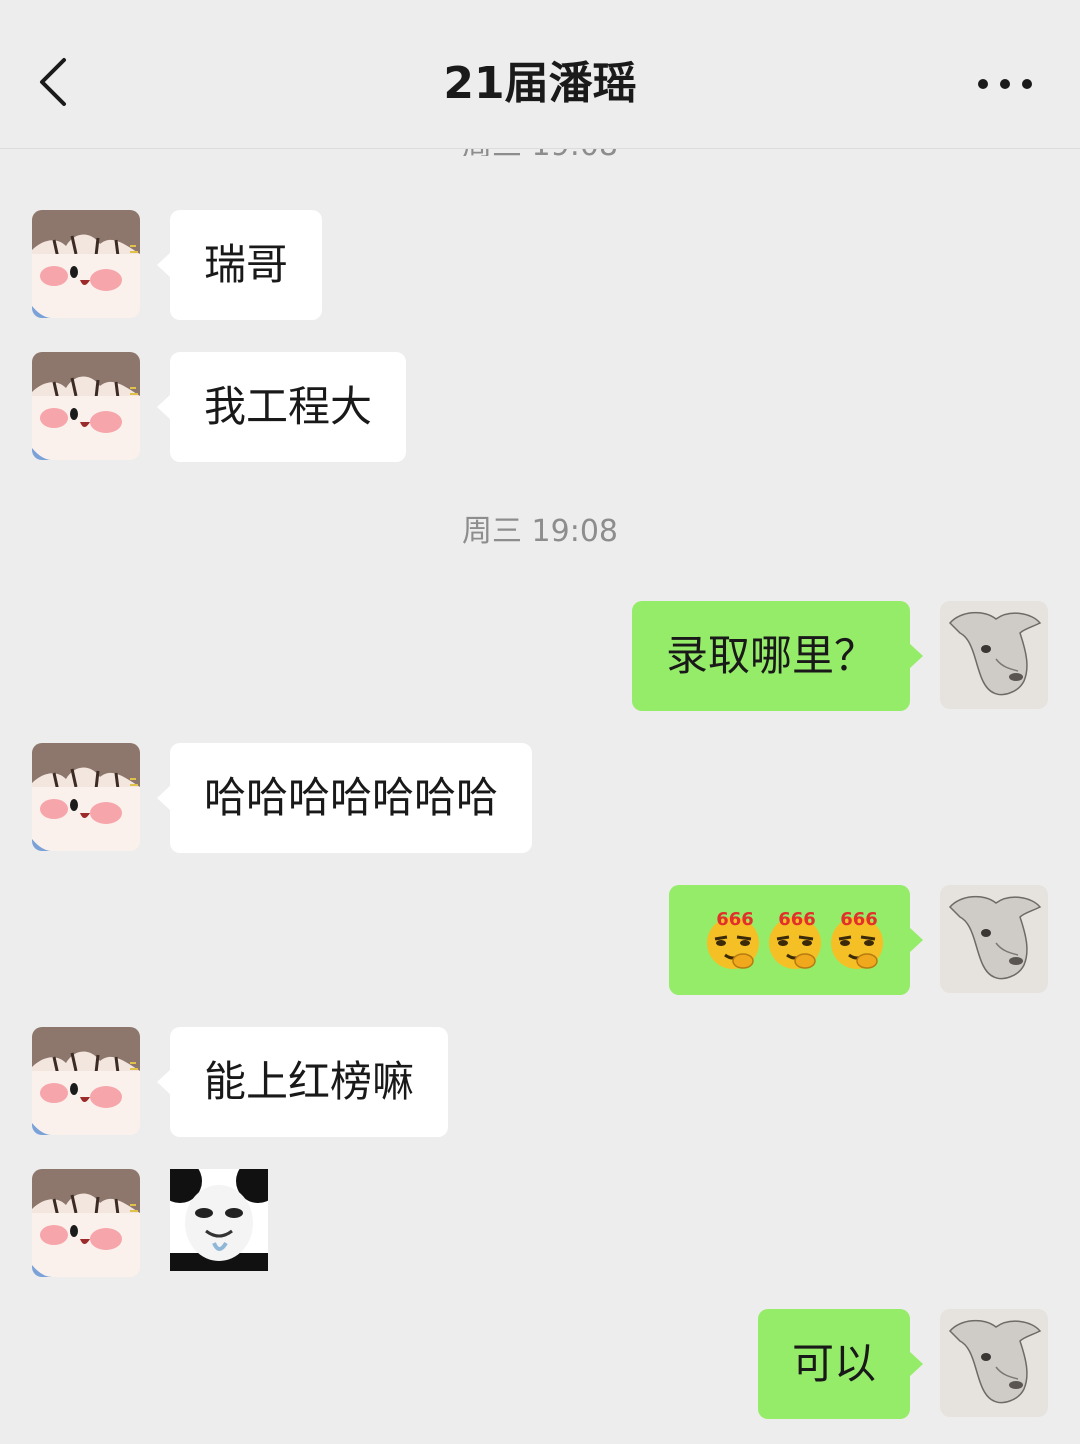 This screenshot has height=1444, width=1080. Describe the element at coordinates (540, 83) in the screenshot. I see `chat-title: 21届潘瑶` at that location.